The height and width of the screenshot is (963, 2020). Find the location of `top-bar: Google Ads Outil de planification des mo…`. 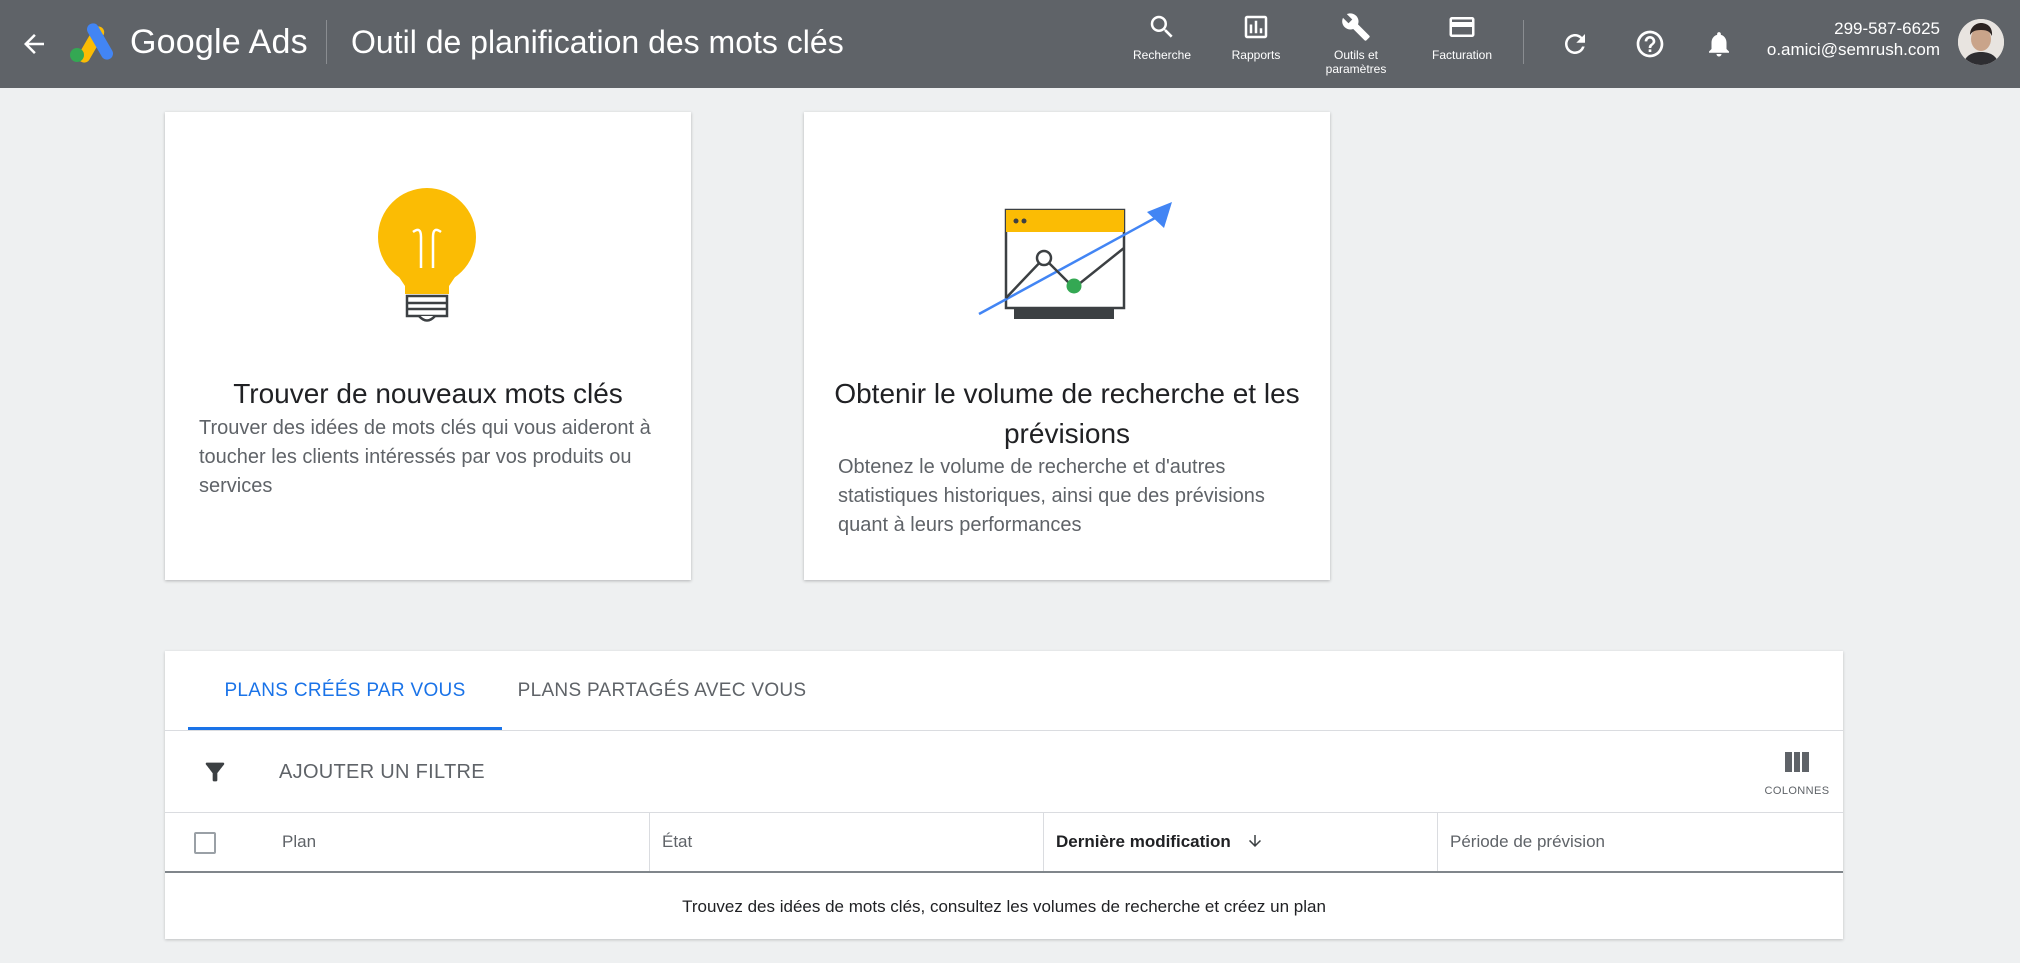

top-bar: Google Ads Outil de planification des mo… is located at coordinates (1010, 44).